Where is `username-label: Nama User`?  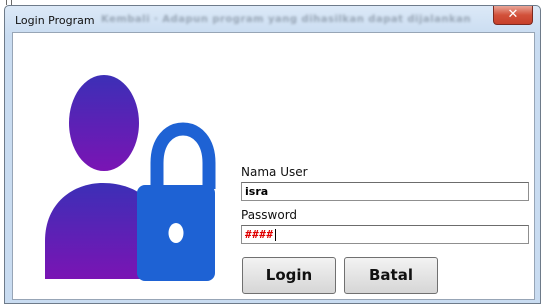
username-label: Nama User is located at coordinates (274, 172).